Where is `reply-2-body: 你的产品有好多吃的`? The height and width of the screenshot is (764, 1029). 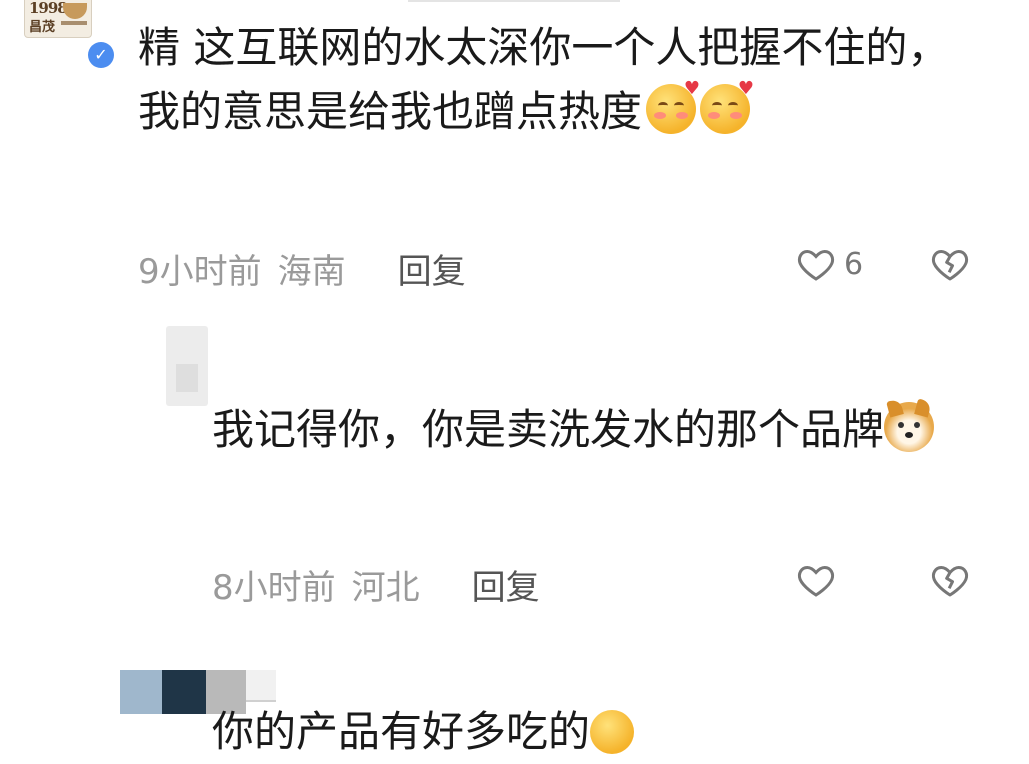 reply-2-body: 你的产品有好多吃的 is located at coordinates (401, 731).